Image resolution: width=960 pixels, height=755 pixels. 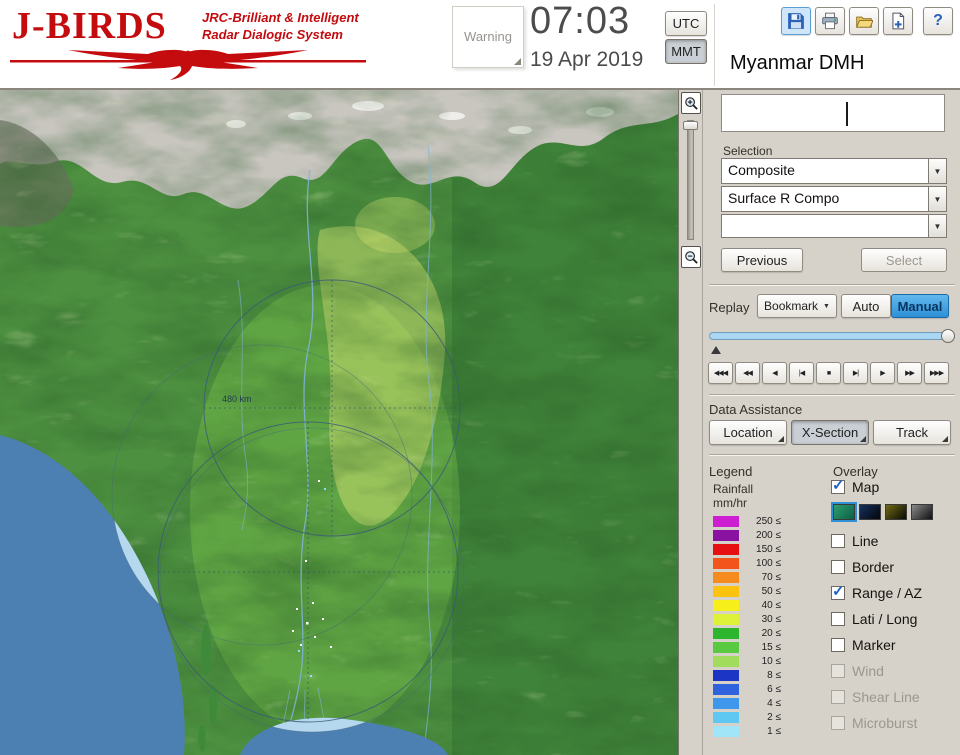 What do you see at coordinates (747, 577) in the screenshot?
I see `legend-row: 70 ≤` at bounding box center [747, 577].